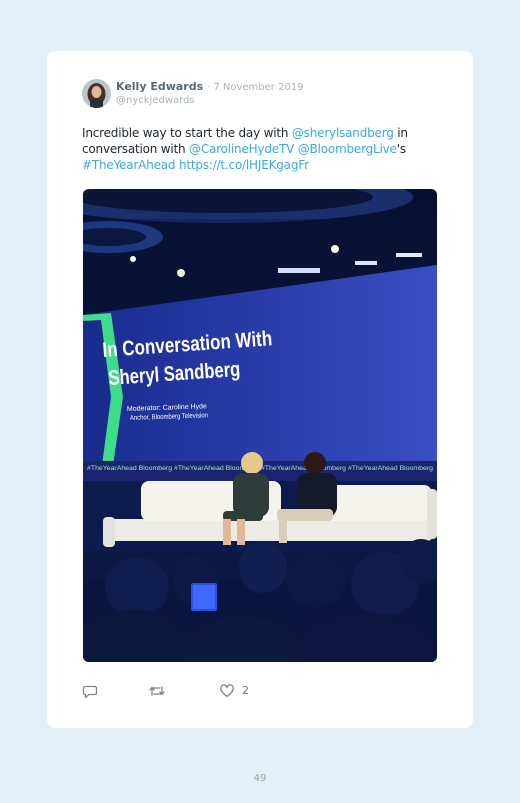 This screenshot has height=803, width=520. I want to click on mention-link: @sherylsandberg, so click(343, 133).